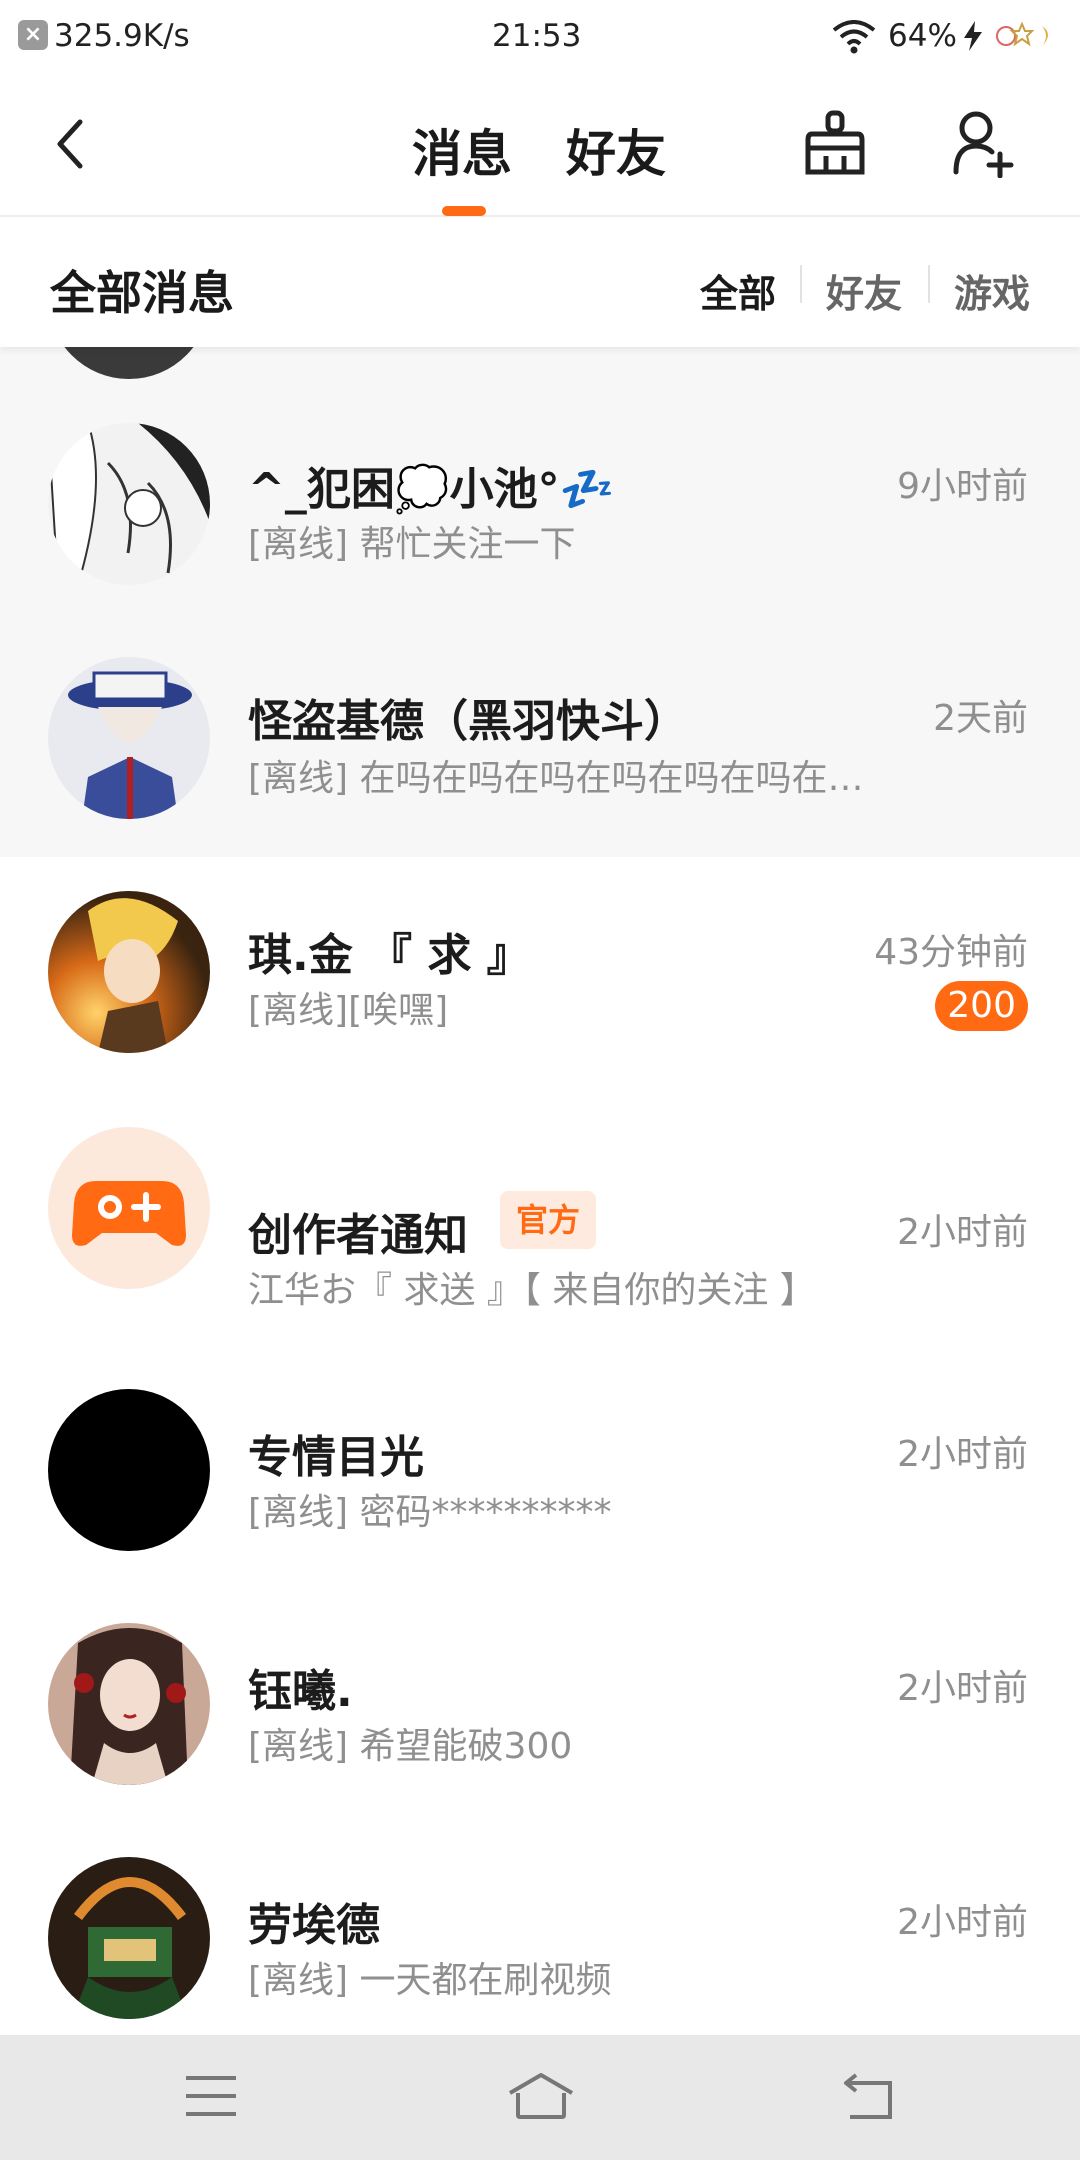 This screenshot has height=2160, width=1080. Describe the element at coordinates (431, 489) in the screenshot. I see `contact-name: ^_犯困💭小池°💤` at that location.